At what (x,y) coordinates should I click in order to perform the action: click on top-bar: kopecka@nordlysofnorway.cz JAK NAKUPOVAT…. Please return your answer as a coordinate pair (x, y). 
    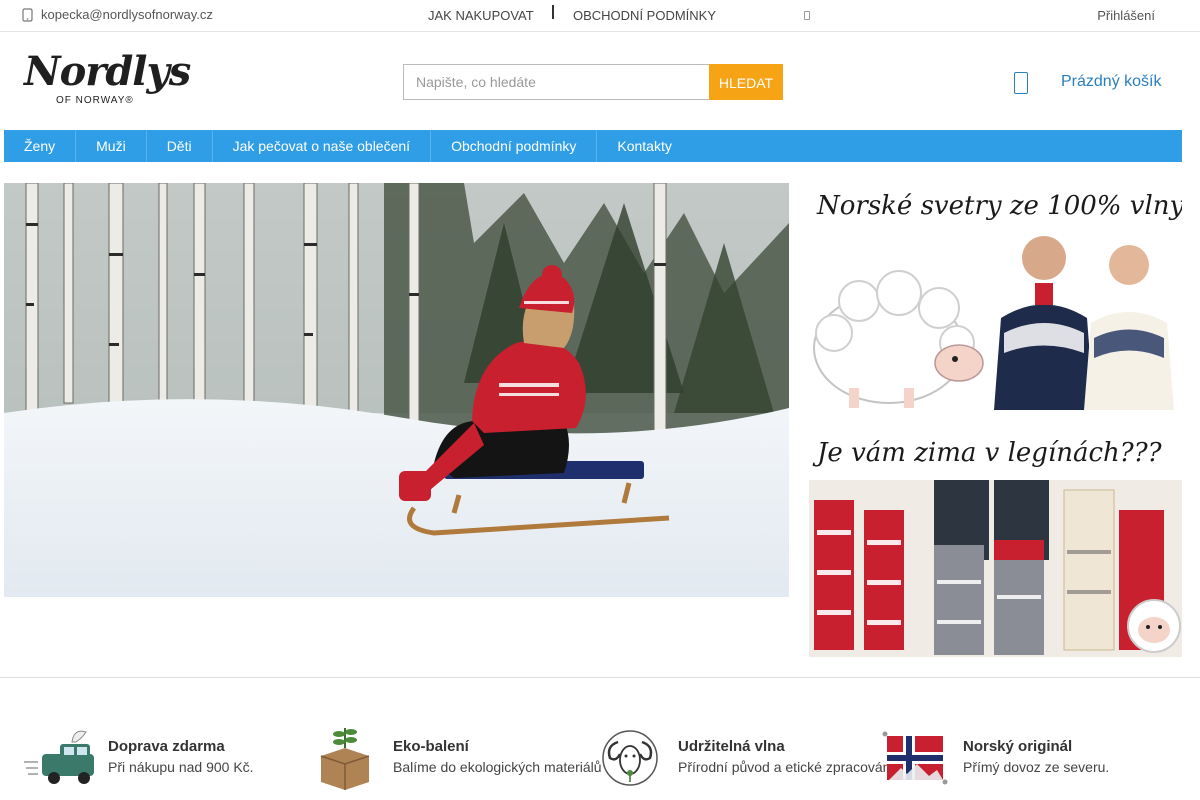
    Looking at the image, I should click on (600, 16).